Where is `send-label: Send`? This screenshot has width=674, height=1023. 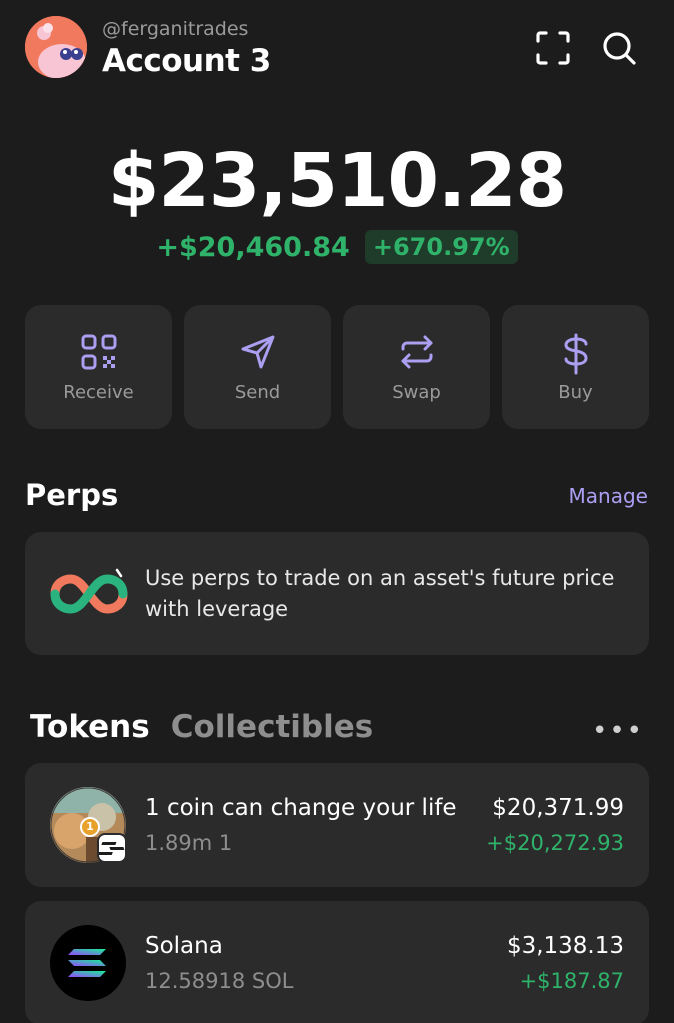 send-label: Send is located at coordinates (257, 392).